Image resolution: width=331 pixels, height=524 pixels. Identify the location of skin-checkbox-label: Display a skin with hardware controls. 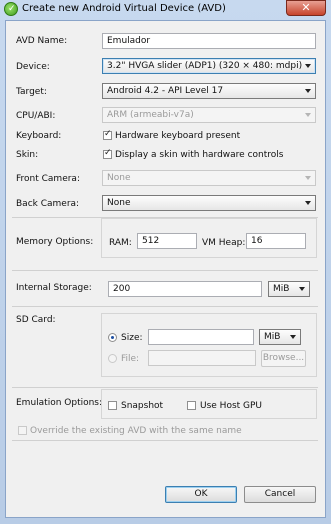
(199, 155).